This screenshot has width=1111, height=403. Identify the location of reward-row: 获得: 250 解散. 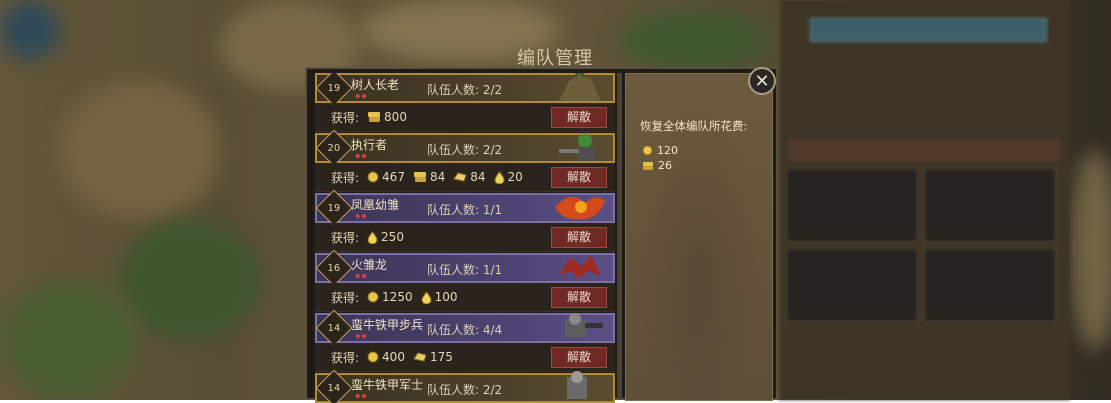
(465, 237).